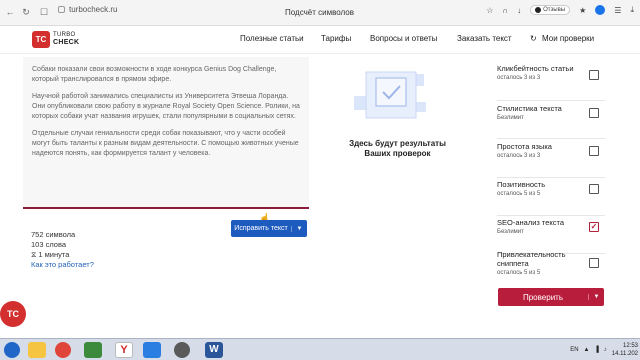  What do you see at coordinates (617, 10) in the screenshot?
I see `extensions-icon: ☰` at bounding box center [617, 10].